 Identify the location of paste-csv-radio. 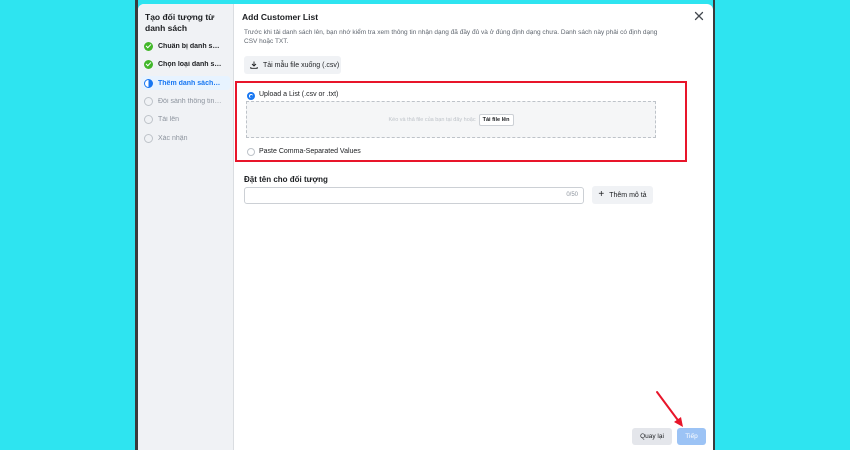
(251, 152).